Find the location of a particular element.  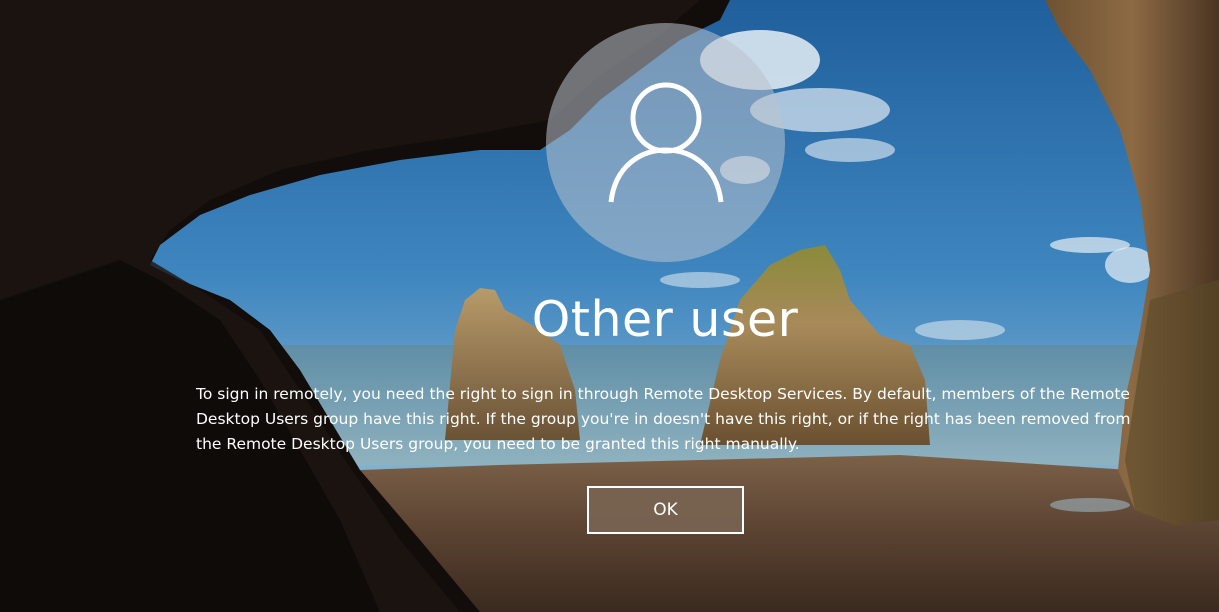

ok-button: OK is located at coordinates (665, 510).